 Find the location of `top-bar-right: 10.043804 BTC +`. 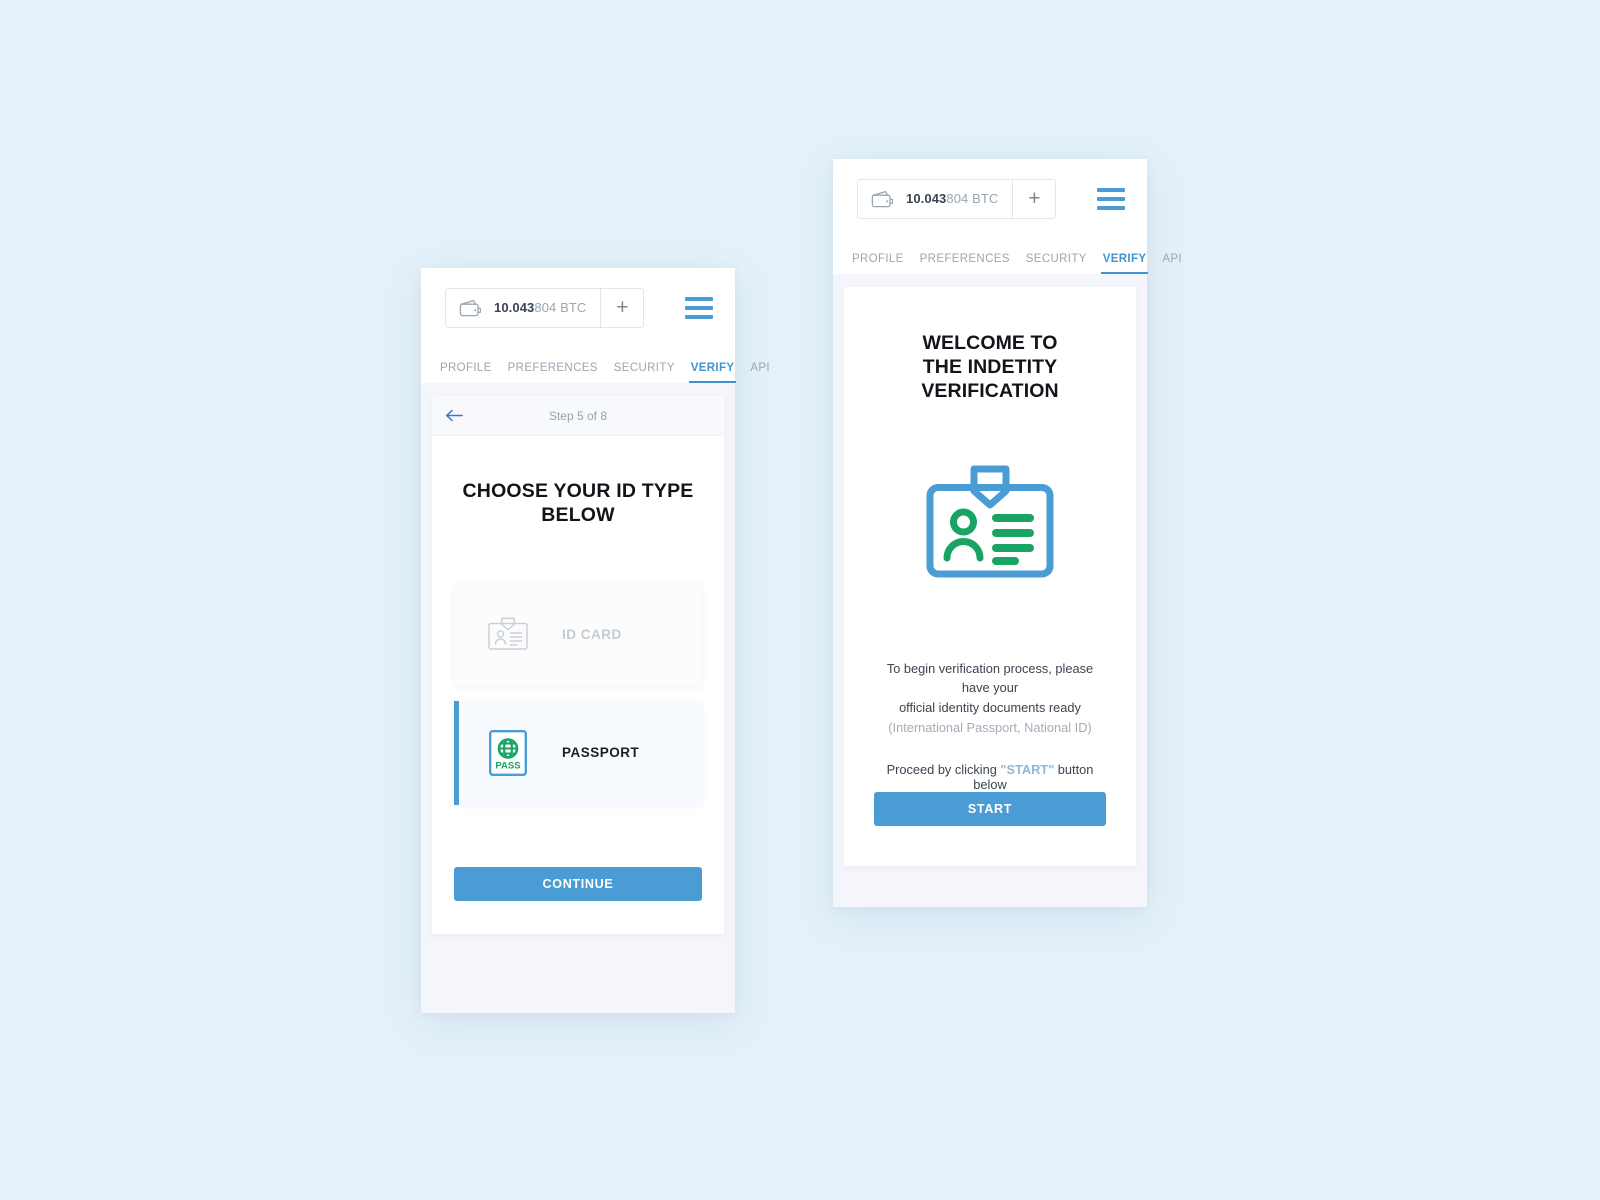

top-bar-right: 10.043804 BTC + is located at coordinates (990, 198).